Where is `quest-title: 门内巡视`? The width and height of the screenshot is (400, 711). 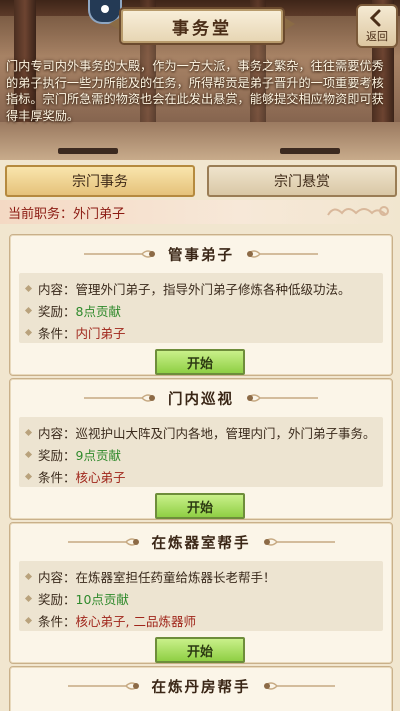 quest-title: 门内巡视 is located at coordinates (201, 399).